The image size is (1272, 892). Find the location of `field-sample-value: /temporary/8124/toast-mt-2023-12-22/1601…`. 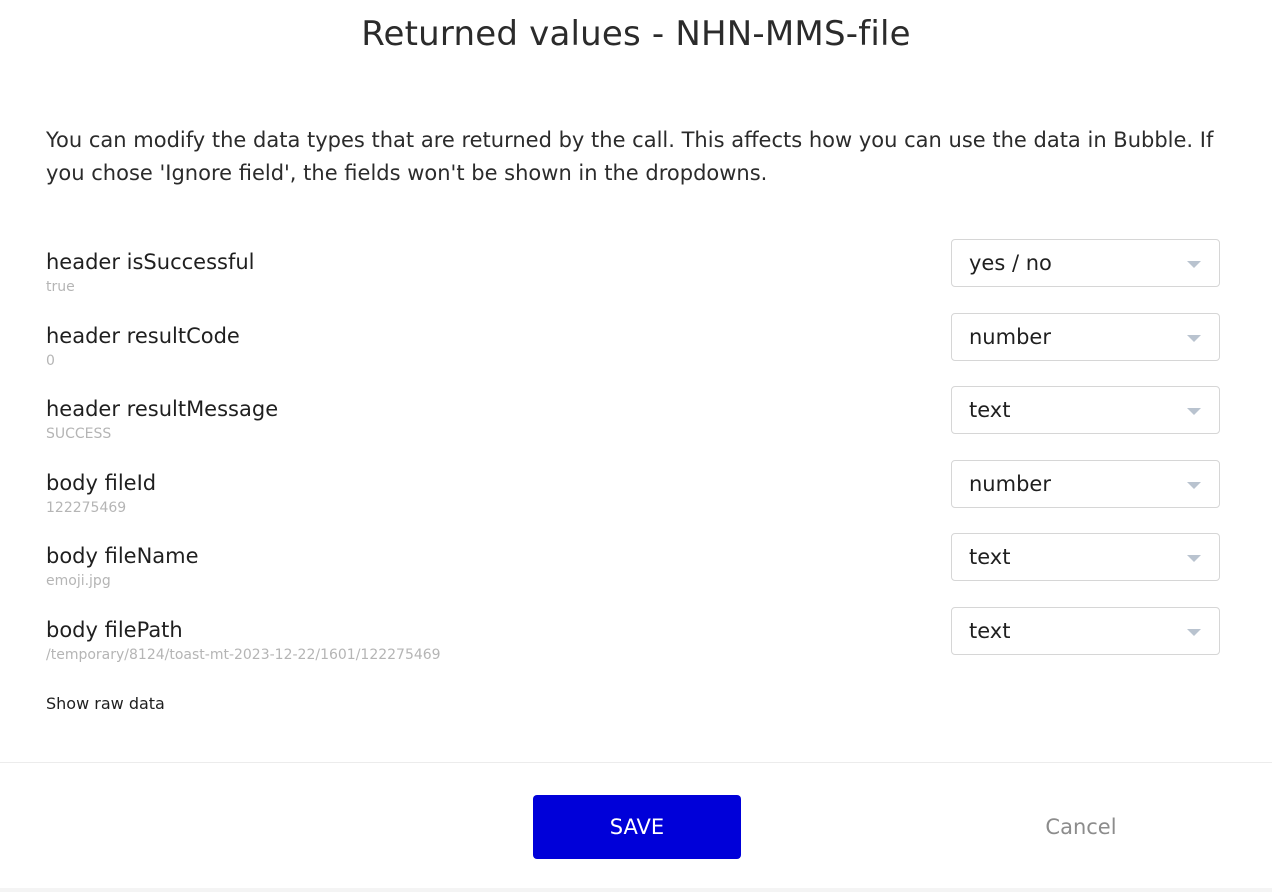

field-sample-value: /temporary/8124/toast-mt-2023-12-22/1601… is located at coordinates (243, 654).